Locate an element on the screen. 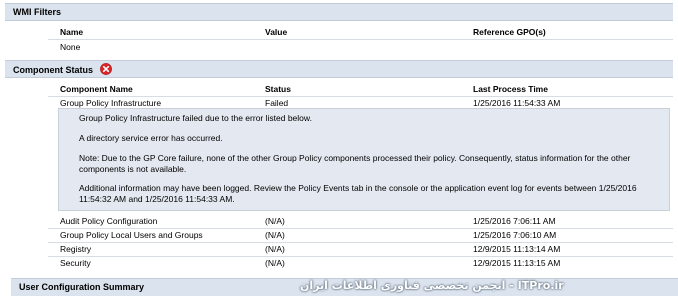 This screenshot has width=678, height=299. wmi-filters-table: Name Value Reference GPO(s) None is located at coordinates (360, 39).